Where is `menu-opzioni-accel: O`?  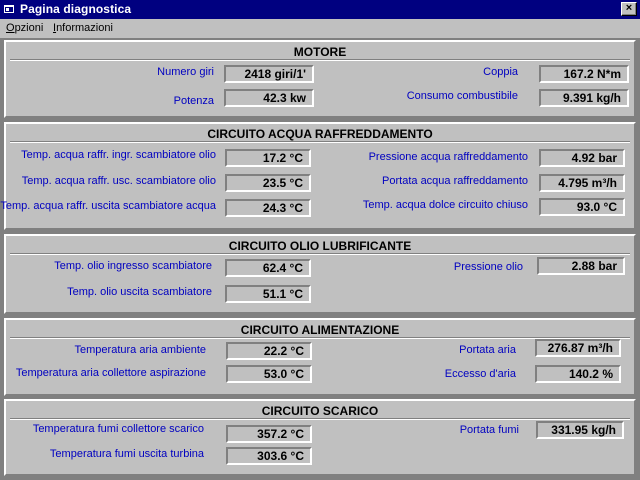
menu-opzioni-accel: O is located at coordinates (10, 28).